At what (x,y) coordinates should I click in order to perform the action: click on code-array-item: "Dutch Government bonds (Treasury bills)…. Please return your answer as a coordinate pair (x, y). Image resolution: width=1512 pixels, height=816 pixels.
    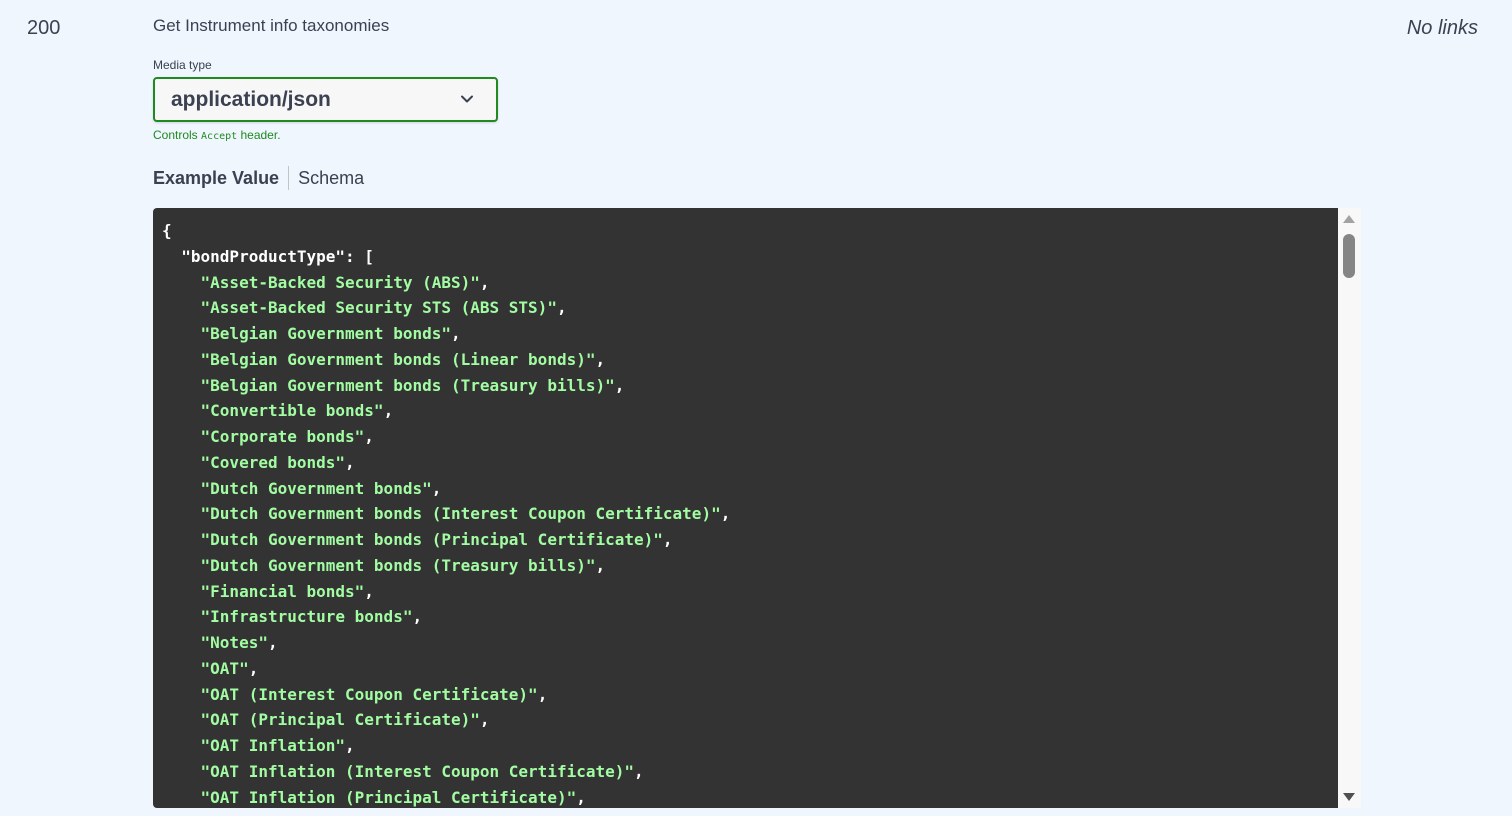
    Looking at the image, I should click on (750, 566).